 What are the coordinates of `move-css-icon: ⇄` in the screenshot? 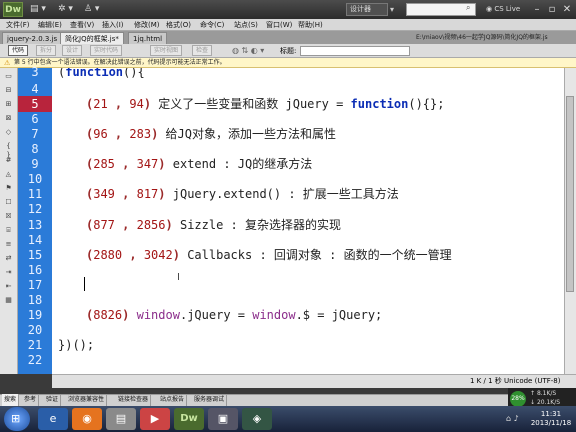 It's located at (8, 258).